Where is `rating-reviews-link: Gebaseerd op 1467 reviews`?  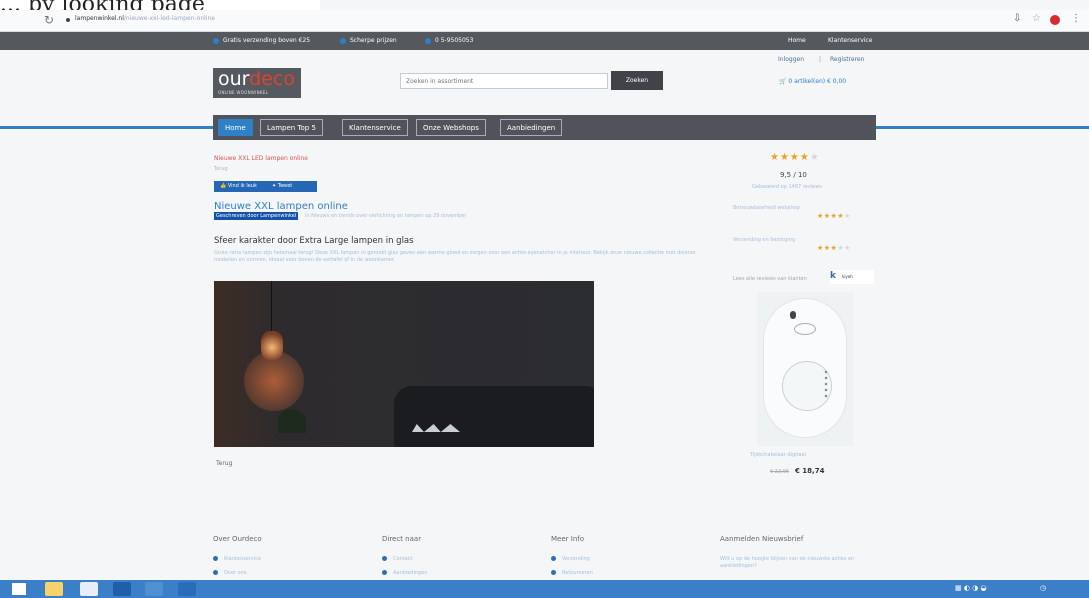 rating-reviews-link: Gebaseerd op 1467 reviews is located at coordinates (787, 187).